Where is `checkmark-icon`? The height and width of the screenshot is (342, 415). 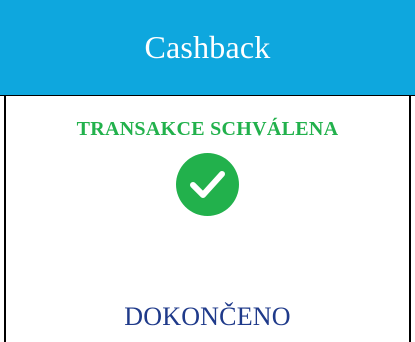 checkmark-icon is located at coordinates (207, 184).